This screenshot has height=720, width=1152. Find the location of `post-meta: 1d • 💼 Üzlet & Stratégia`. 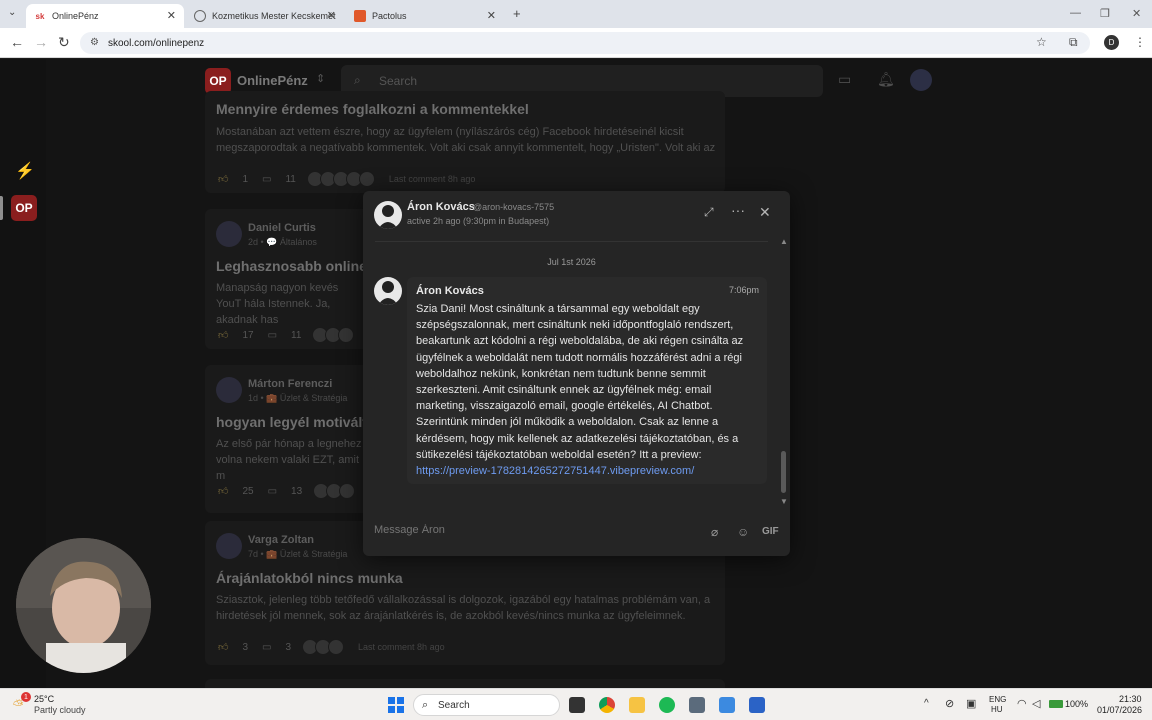

post-meta: 1d • 💼 Üzlet & Stratégia is located at coordinates (298, 398).